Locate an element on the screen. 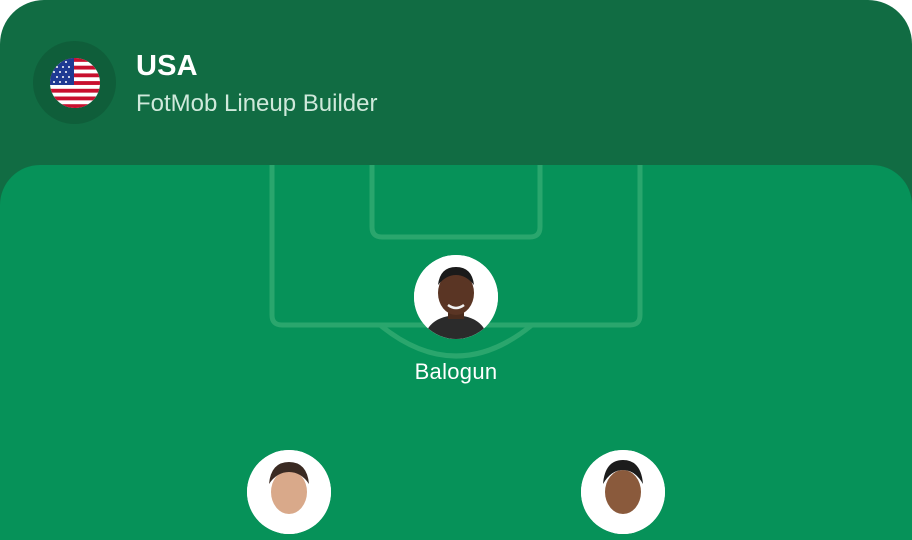  team-flag is located at coordinates (74, 82).